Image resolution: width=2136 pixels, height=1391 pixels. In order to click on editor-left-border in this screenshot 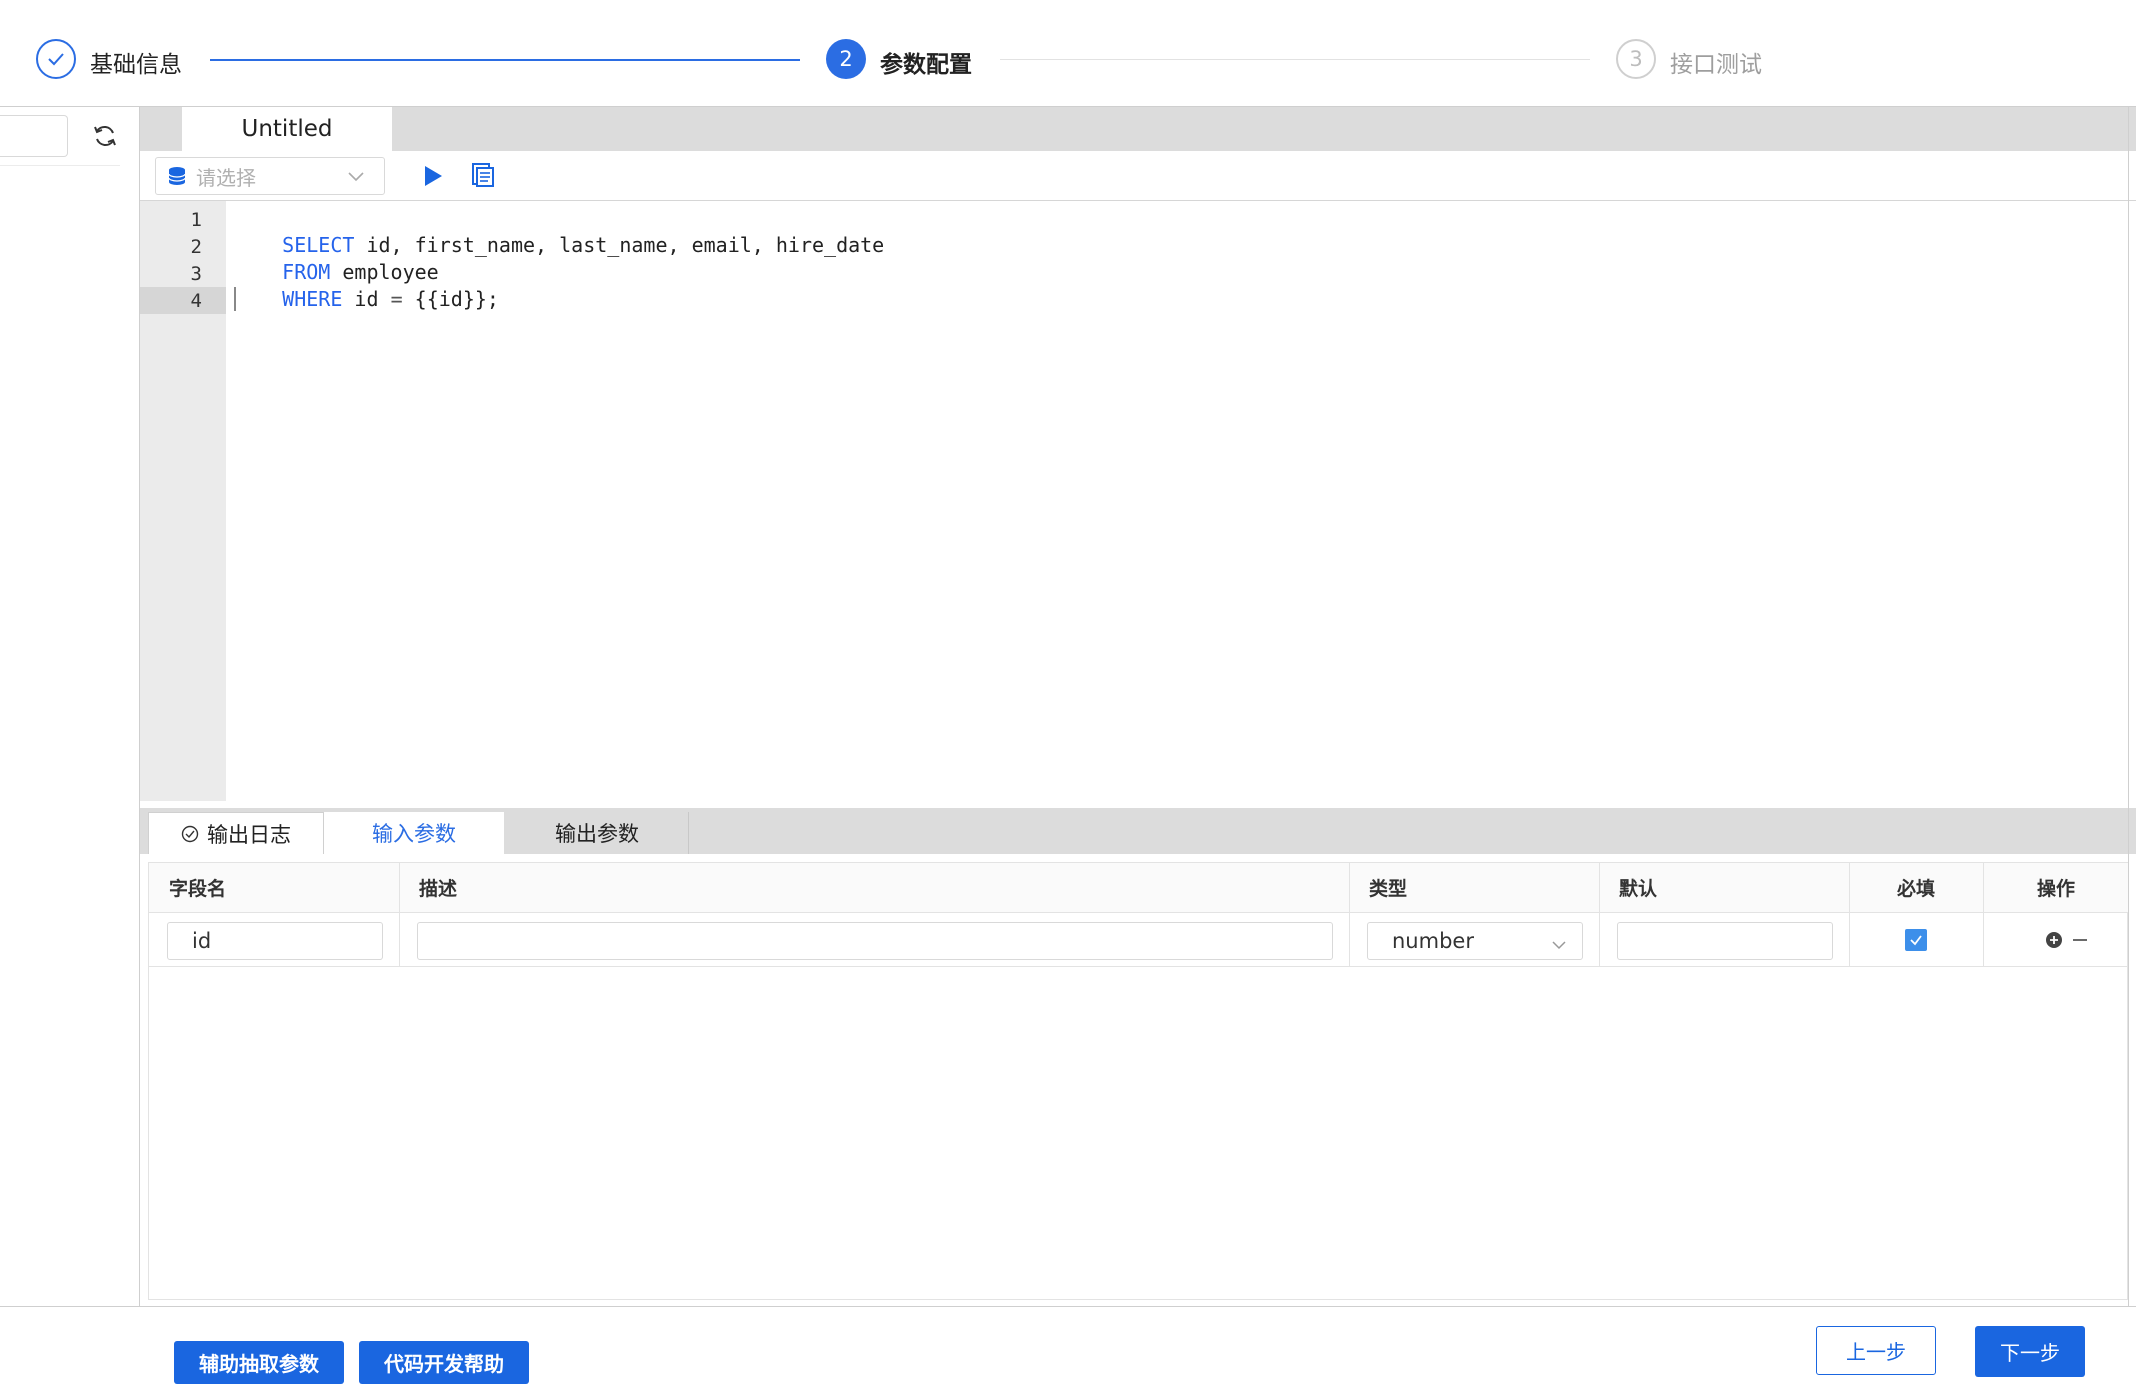, I will do `click(139, 707)`.